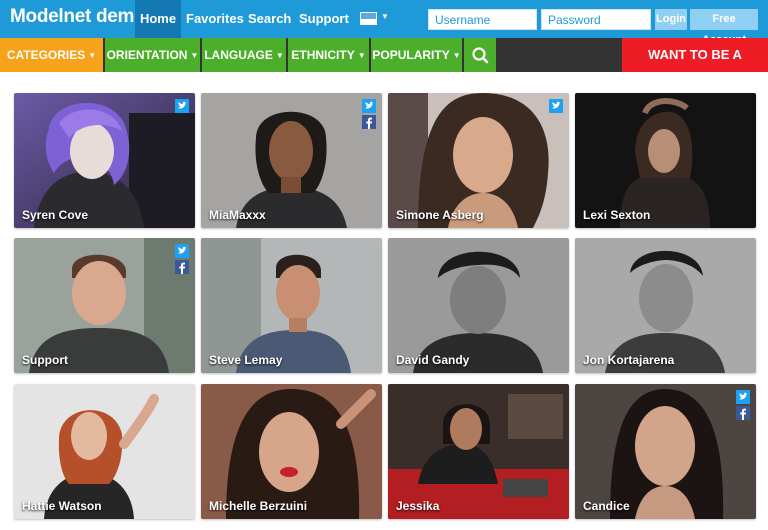 The height and width of the screenshot is (530, 768). What do you see at coordinates (385, 16) in the screenshot?
I see `language-caret-icon: ▼` at bounding box center [385, 16].